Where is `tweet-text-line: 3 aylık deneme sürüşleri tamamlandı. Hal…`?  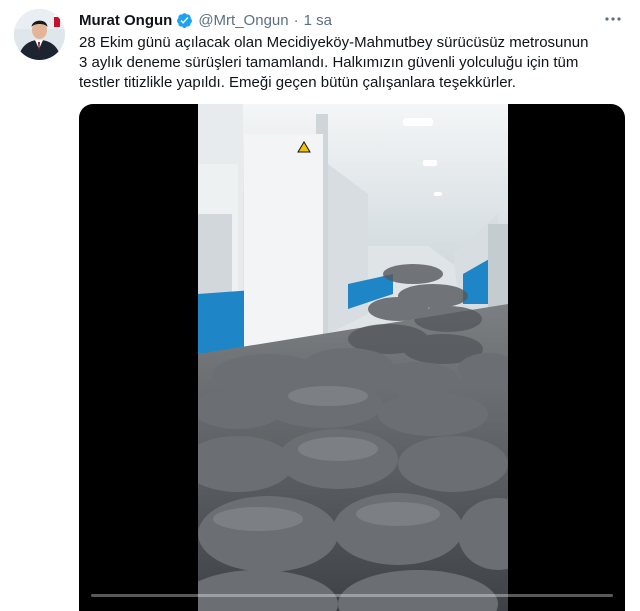
tweet-text-line: 3 aylık deneme sürüşleri tamamlandı. Hal… is located at coordinates (329, 62).